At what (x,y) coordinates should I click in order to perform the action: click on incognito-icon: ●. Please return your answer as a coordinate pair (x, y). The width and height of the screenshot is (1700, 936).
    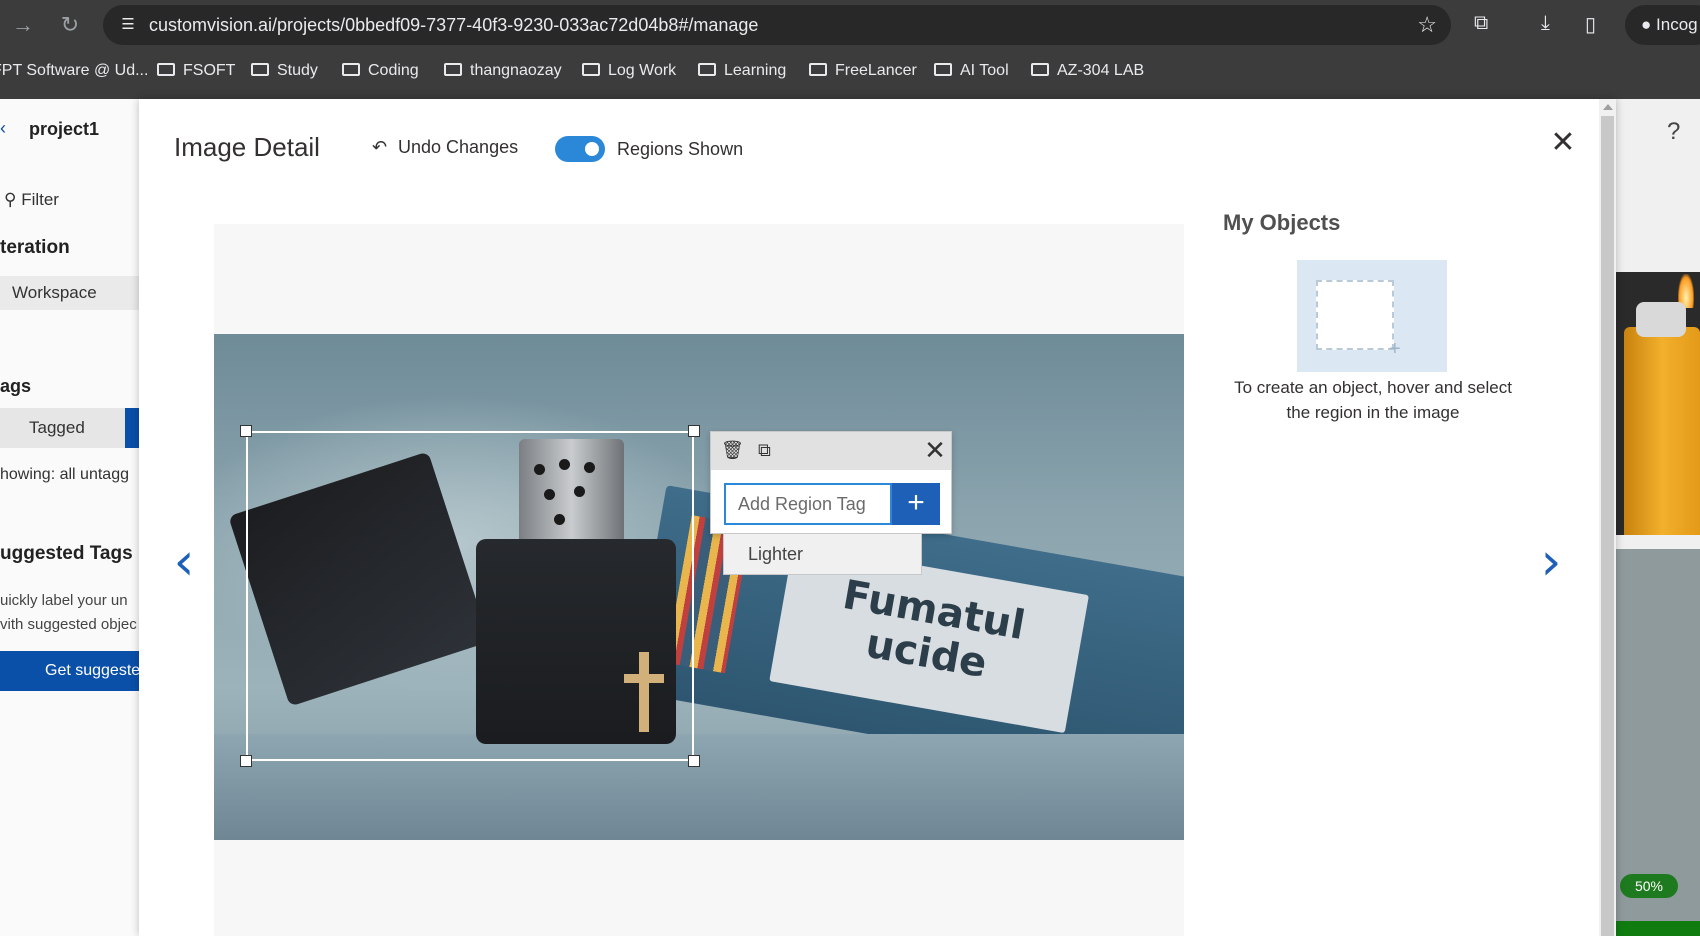
    Looking at the image, I should click on (1646, 24).